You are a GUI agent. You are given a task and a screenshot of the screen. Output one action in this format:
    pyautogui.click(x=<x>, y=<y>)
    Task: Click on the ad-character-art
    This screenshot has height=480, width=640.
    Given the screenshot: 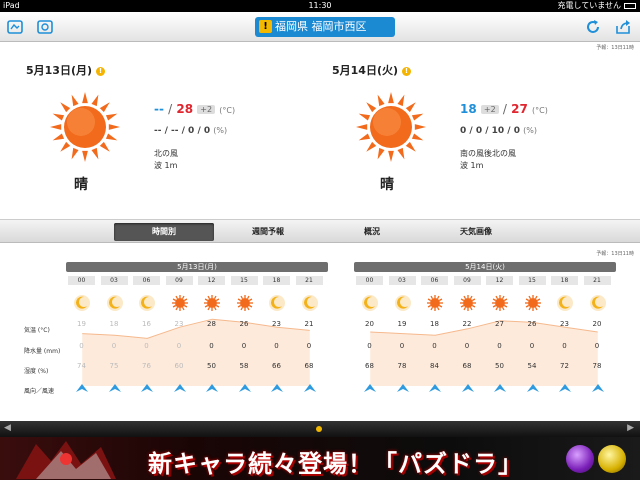 What is the action you would take?
    pyautogui.click(x=66, y=460)
    